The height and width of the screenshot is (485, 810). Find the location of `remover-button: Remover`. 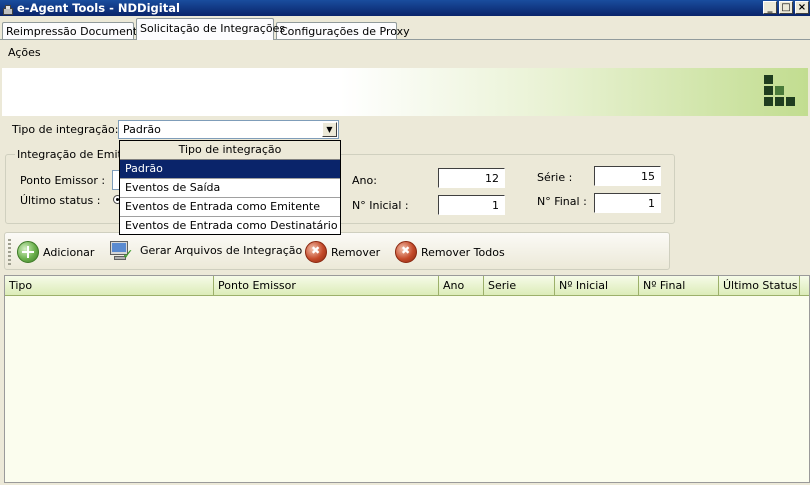

remover-button: Remover is located at coordinates (342, 252).